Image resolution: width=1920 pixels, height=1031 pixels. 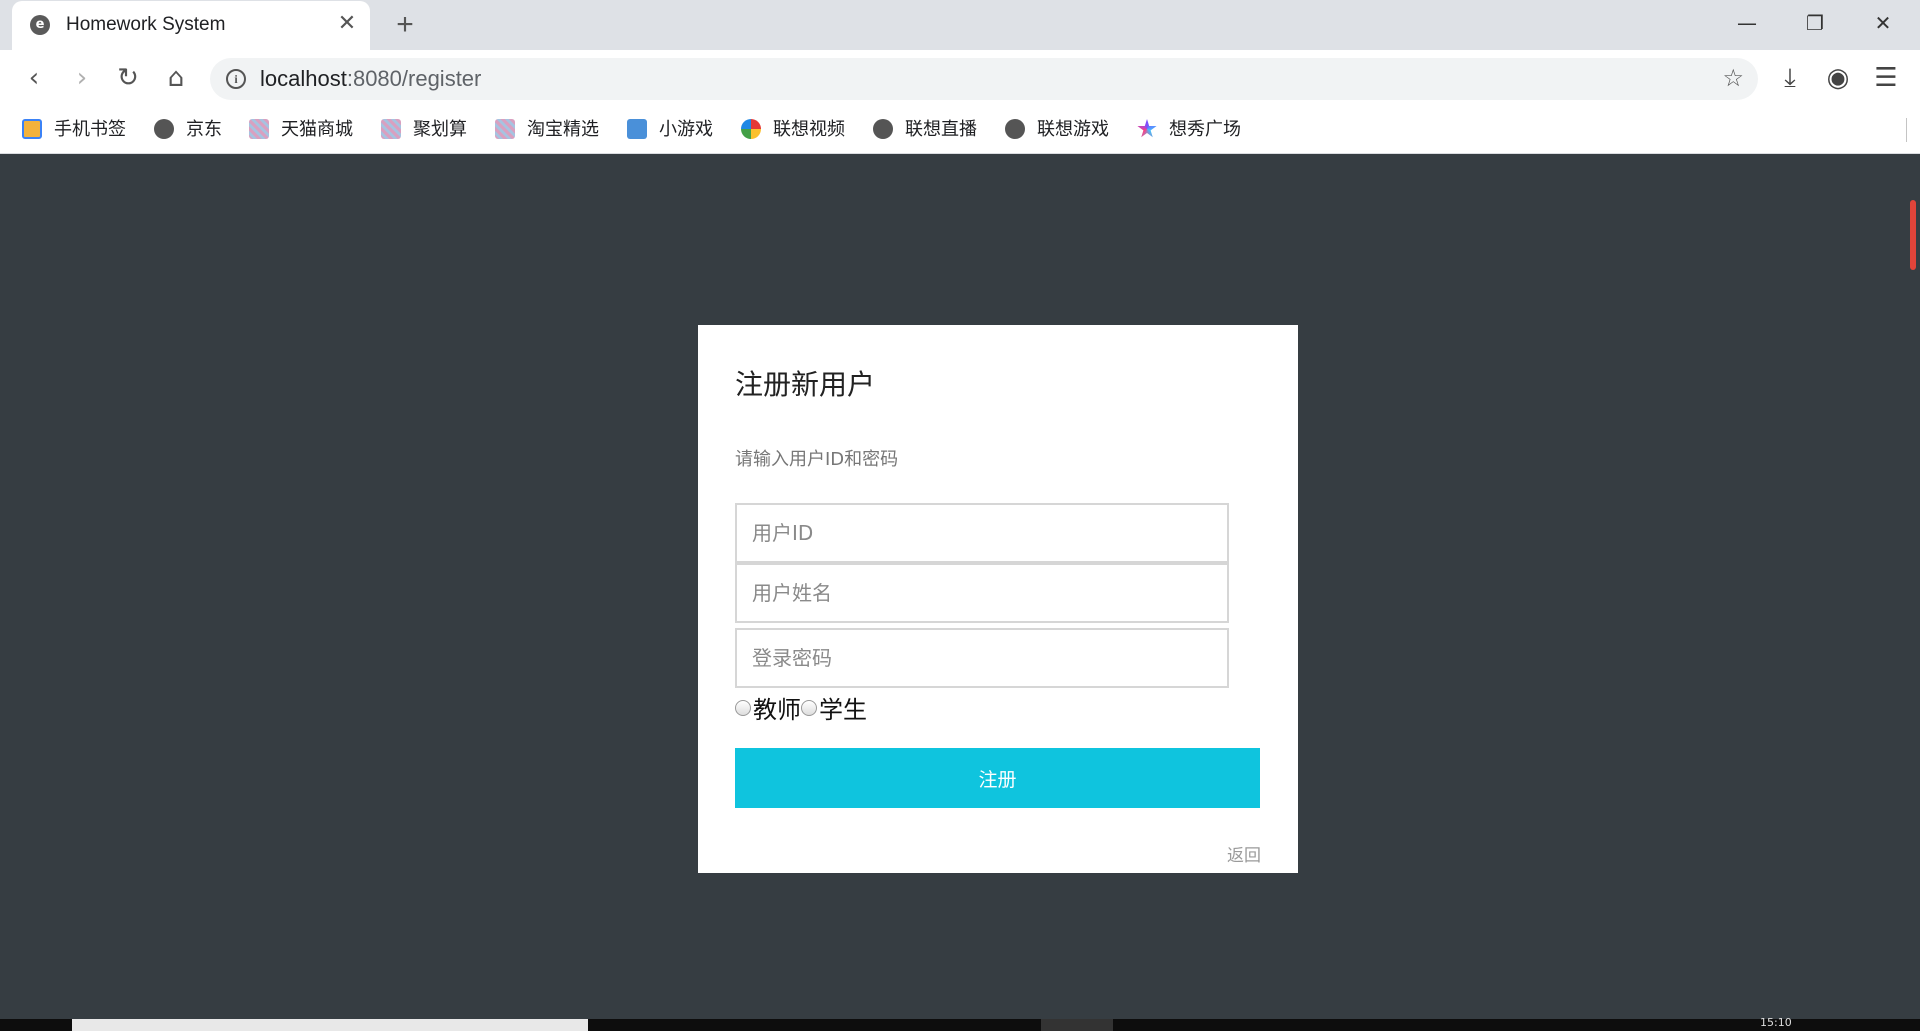 What do you see at coordinates (128, 78) in the screenshot?
I see `reload-button: ↻` at bounding box center [128, 78].